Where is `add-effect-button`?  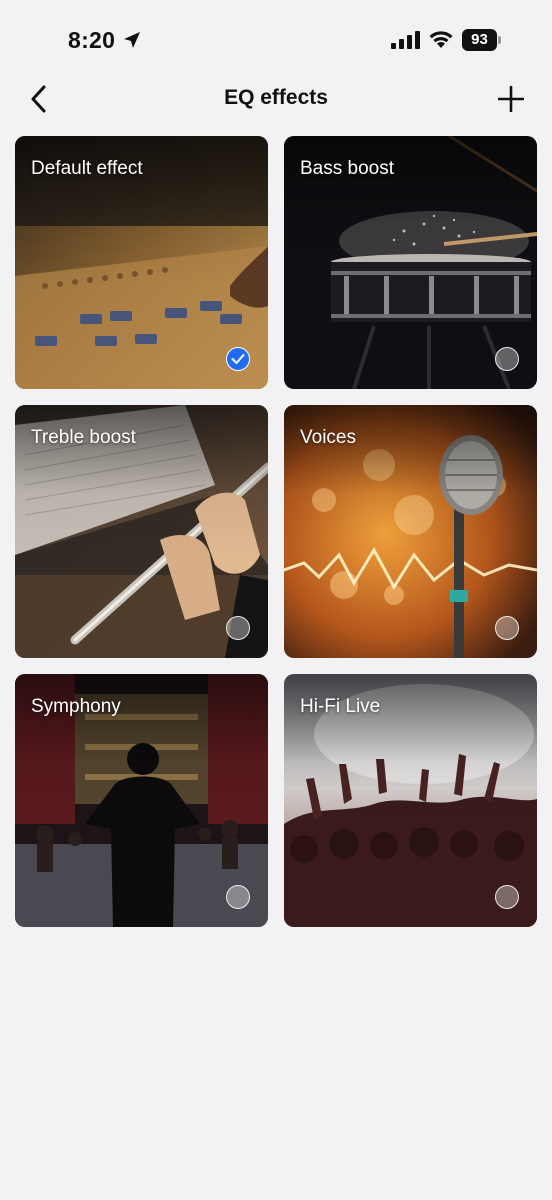 add-effect-button is located at coordinates (511, 99).